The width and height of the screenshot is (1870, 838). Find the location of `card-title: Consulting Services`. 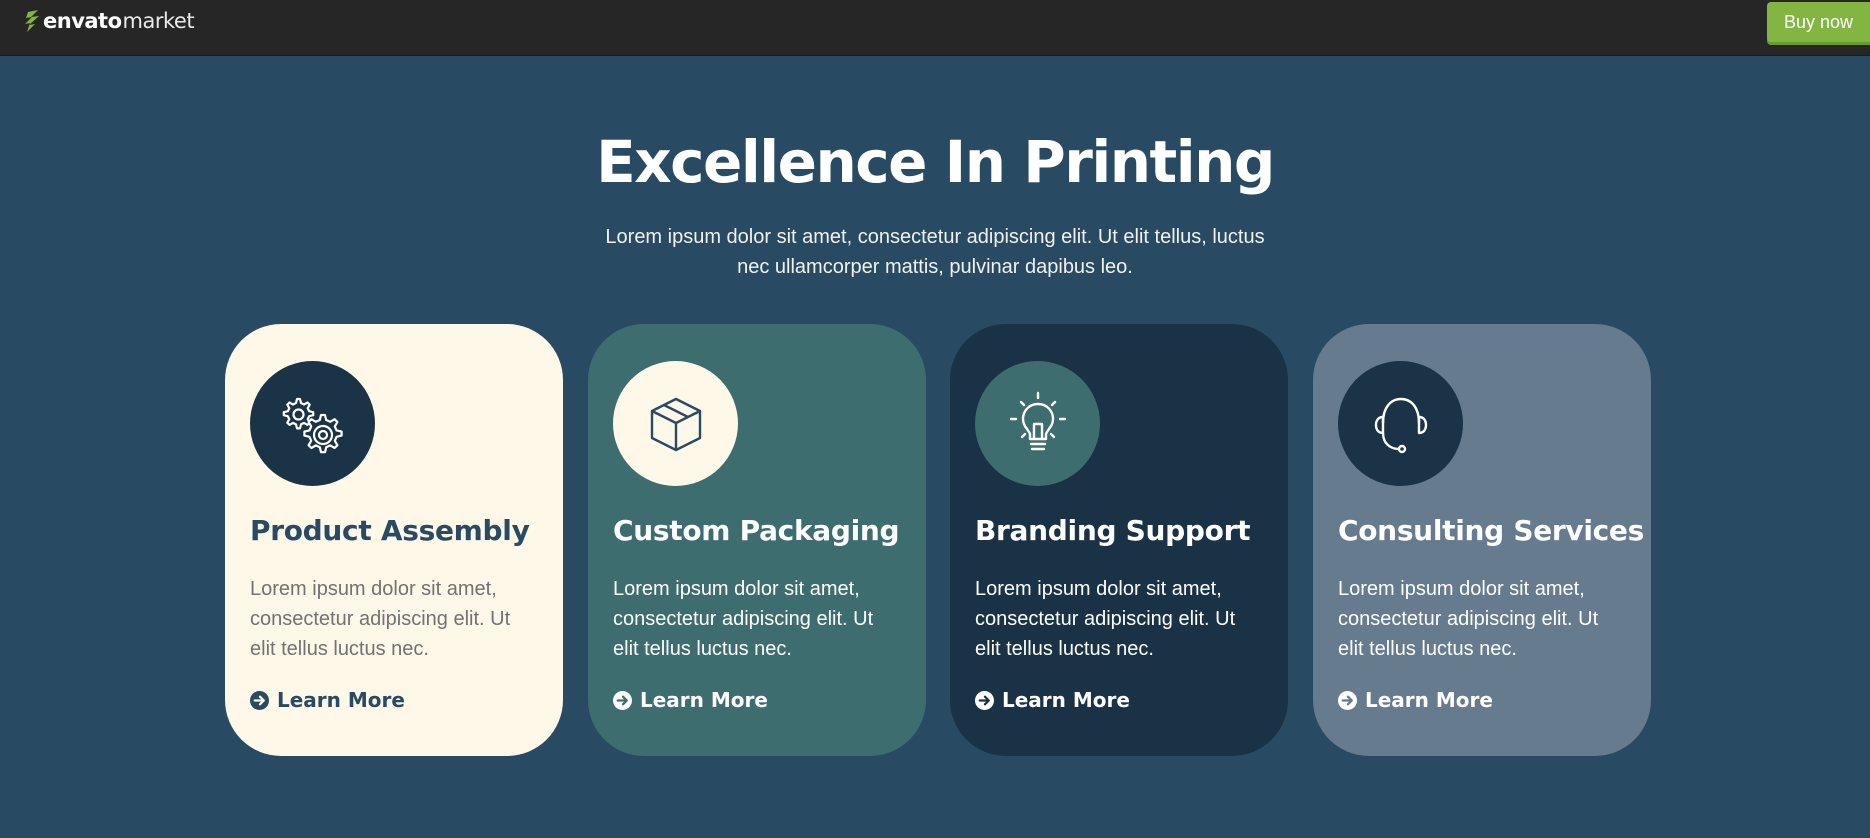

card-title: Consulting Services is located at coordinates (1491, 530).